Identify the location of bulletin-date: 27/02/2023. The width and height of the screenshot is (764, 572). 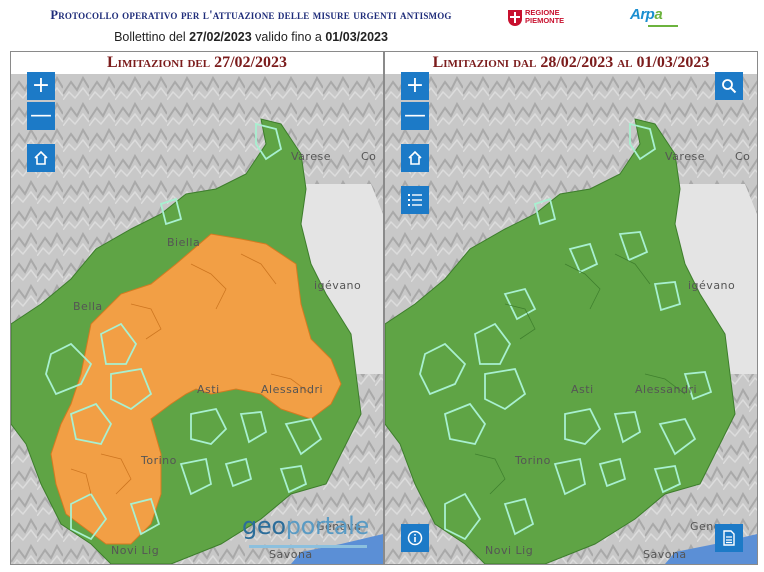
(220, 37).